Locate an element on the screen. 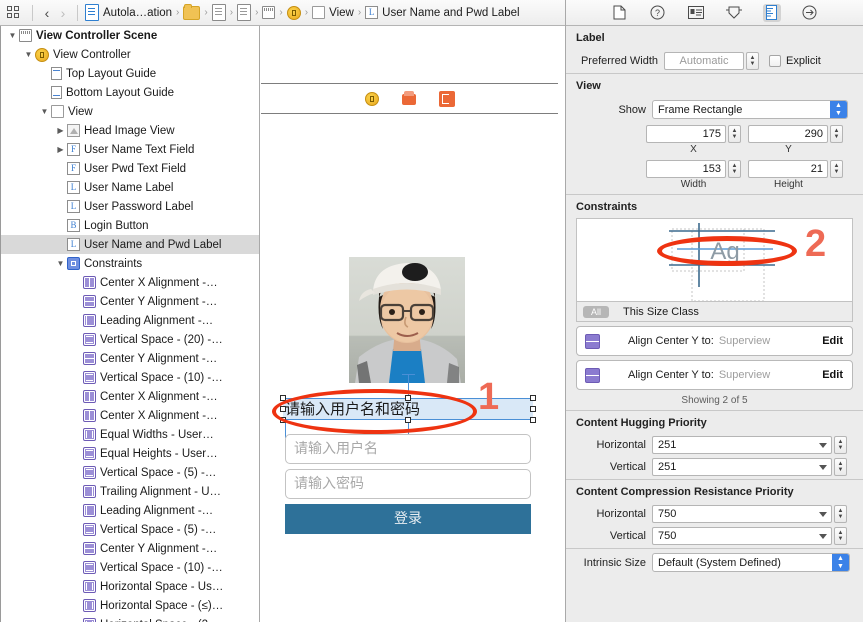 The image size is (863, 622). outline-row: ▶Top Layout Guide is located at coordinates (129, 73).